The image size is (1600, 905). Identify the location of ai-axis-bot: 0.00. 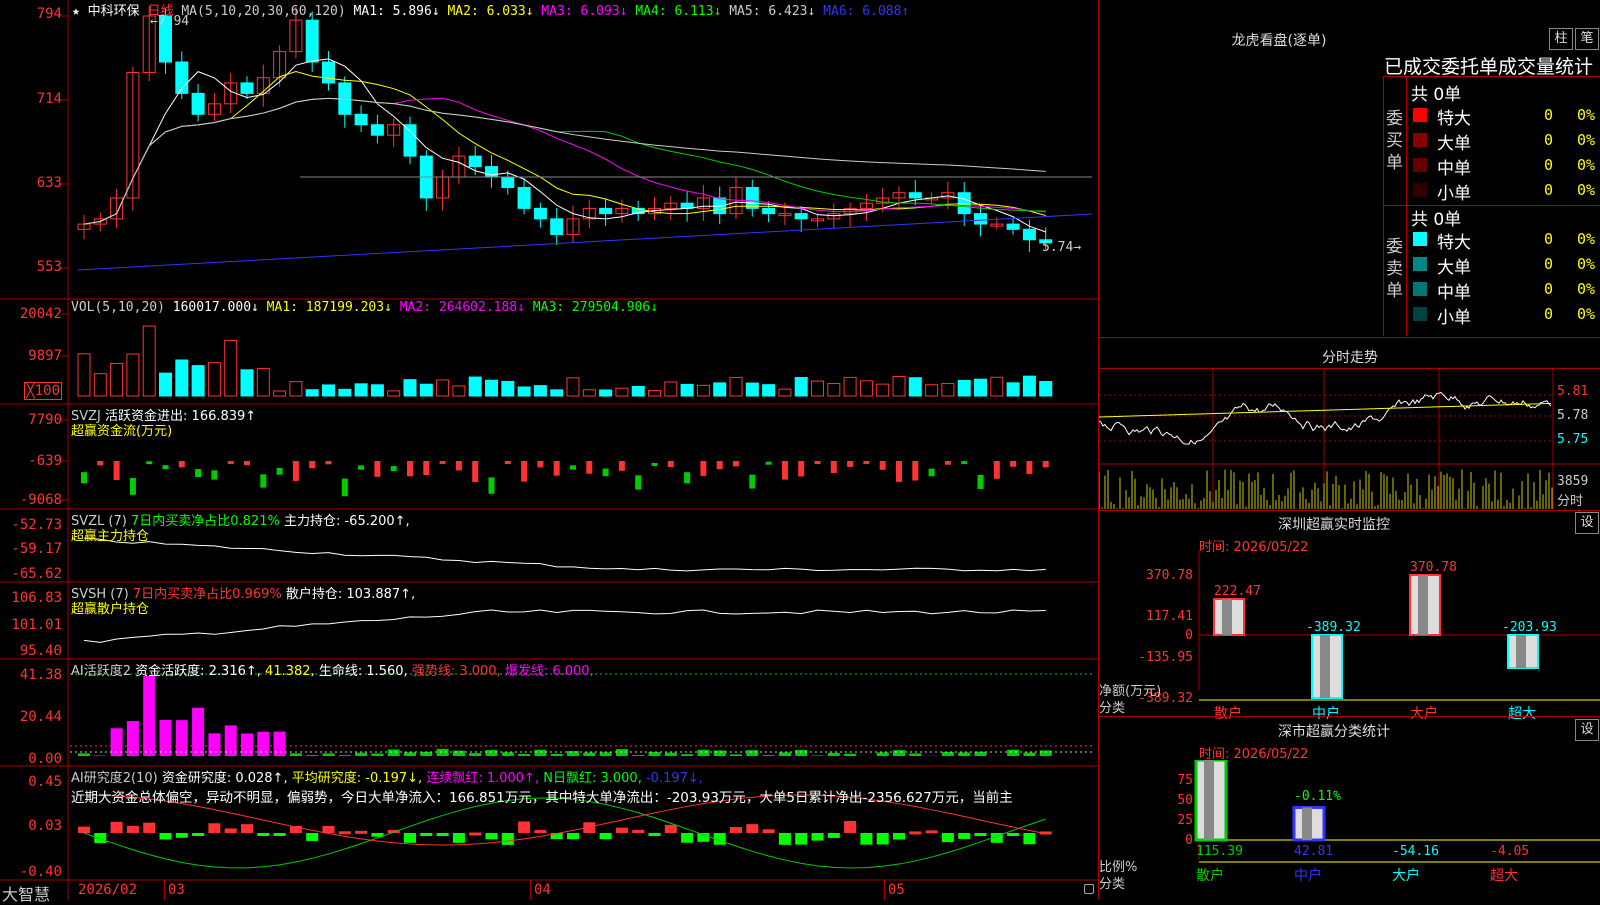
(31, 759).